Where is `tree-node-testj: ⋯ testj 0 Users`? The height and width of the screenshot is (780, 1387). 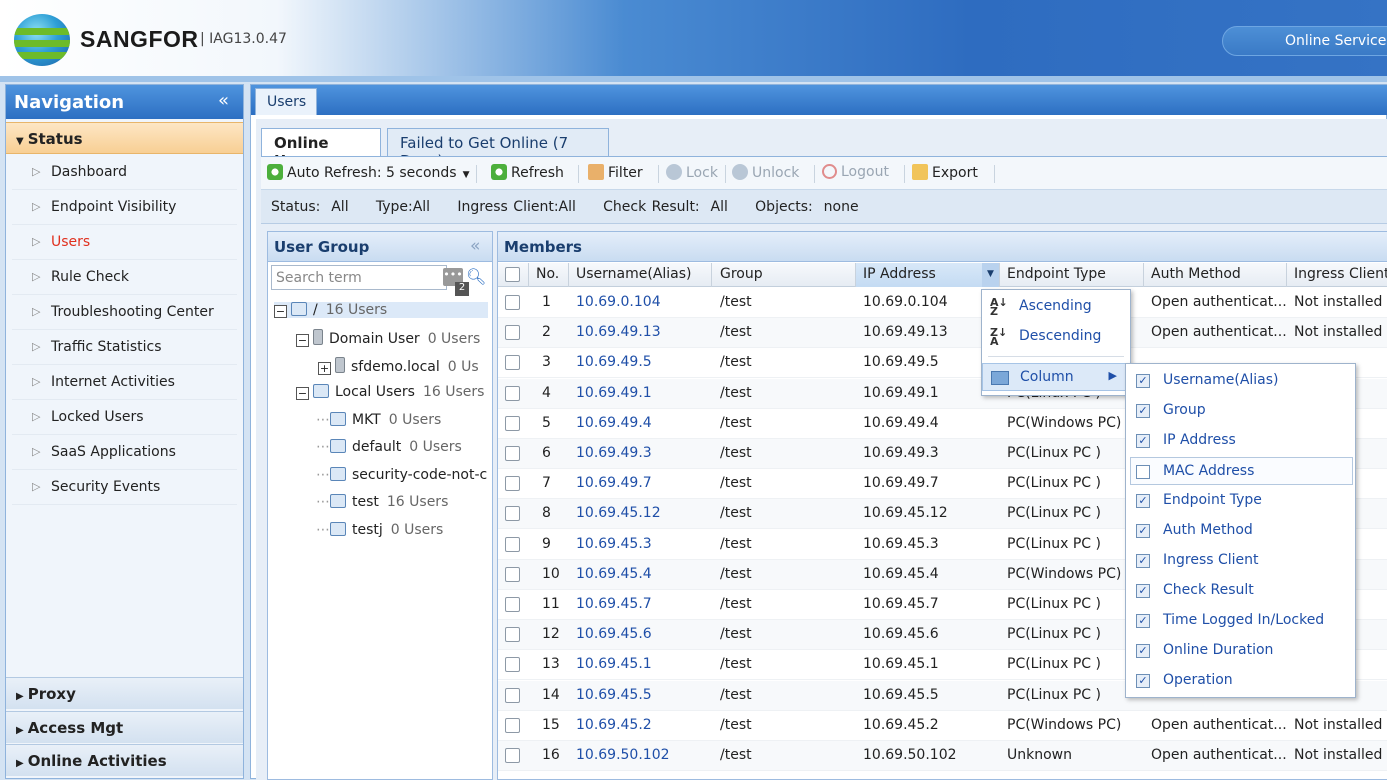 tree-node-testj: ⋯ testj 0 Users is located at coordinates (379, 530).